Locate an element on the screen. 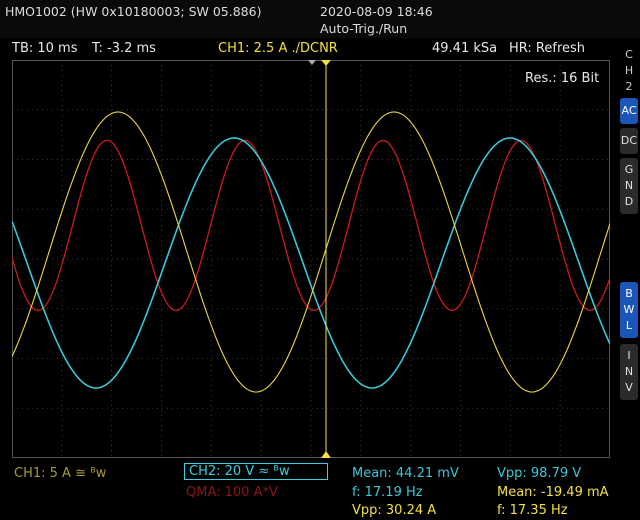 The height and width of the screenshot is (520, 640). ch1-scale: CH1: 5 A ≅ ᴮw is located at coordinates (60, 473).